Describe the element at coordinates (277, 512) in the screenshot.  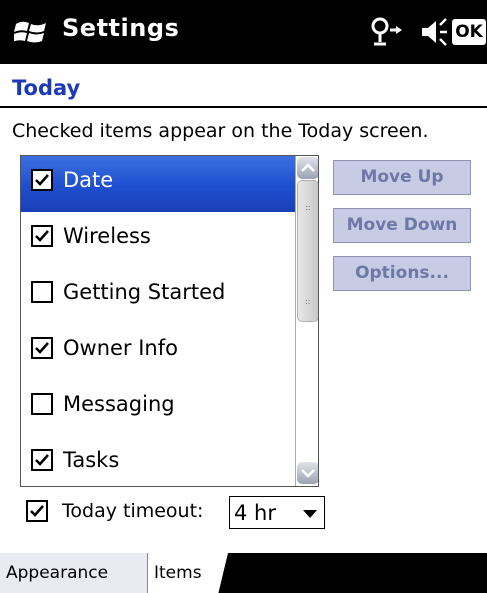
I see `today-timeout-select: 4 hr` at that location.